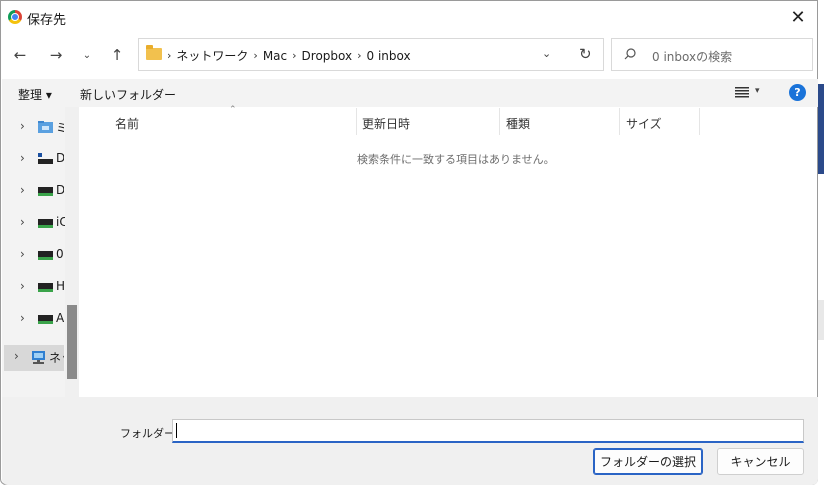  Describe the element at coordinates (488, 431) in the screenshot. I see `folder-name-input` at that location.